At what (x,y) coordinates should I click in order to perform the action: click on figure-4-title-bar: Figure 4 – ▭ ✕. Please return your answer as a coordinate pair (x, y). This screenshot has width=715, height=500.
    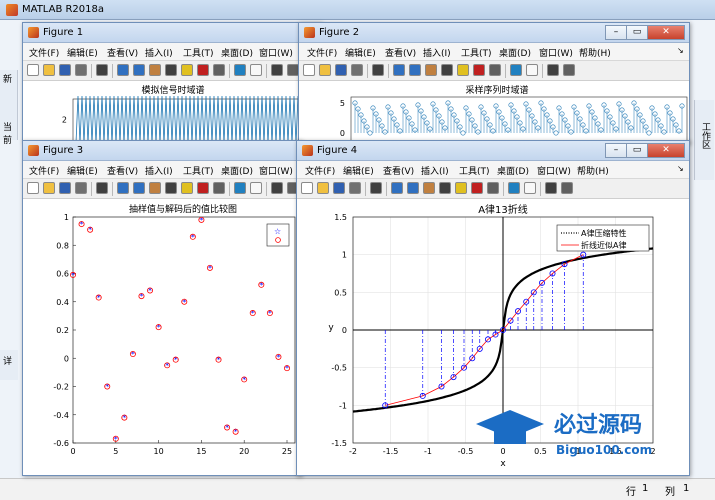
    Looking at the image, I should click on (493, 151).